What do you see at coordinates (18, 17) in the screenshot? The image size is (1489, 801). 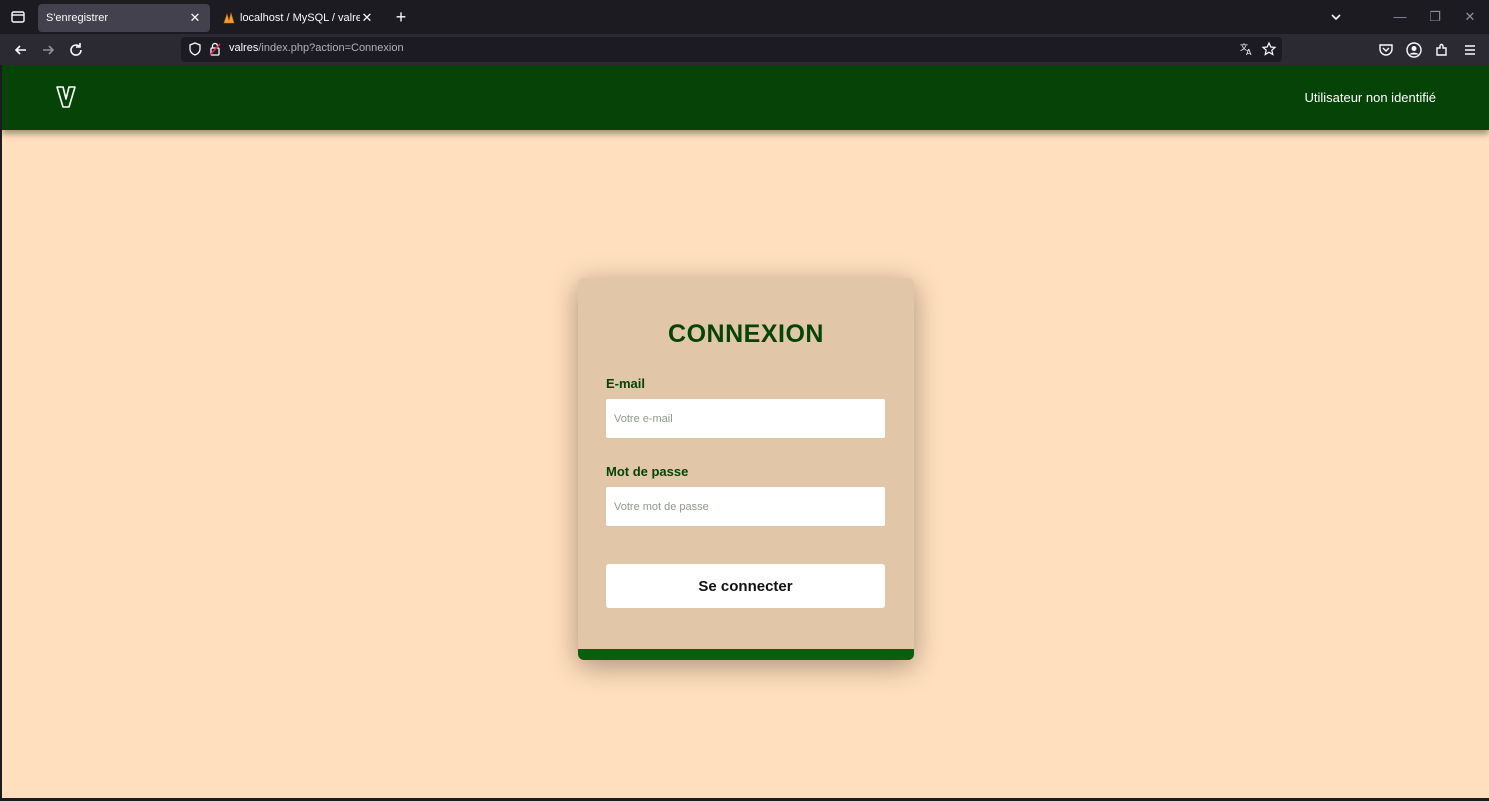 I see `tab-overview-icon` at bounding box center [18, 17].